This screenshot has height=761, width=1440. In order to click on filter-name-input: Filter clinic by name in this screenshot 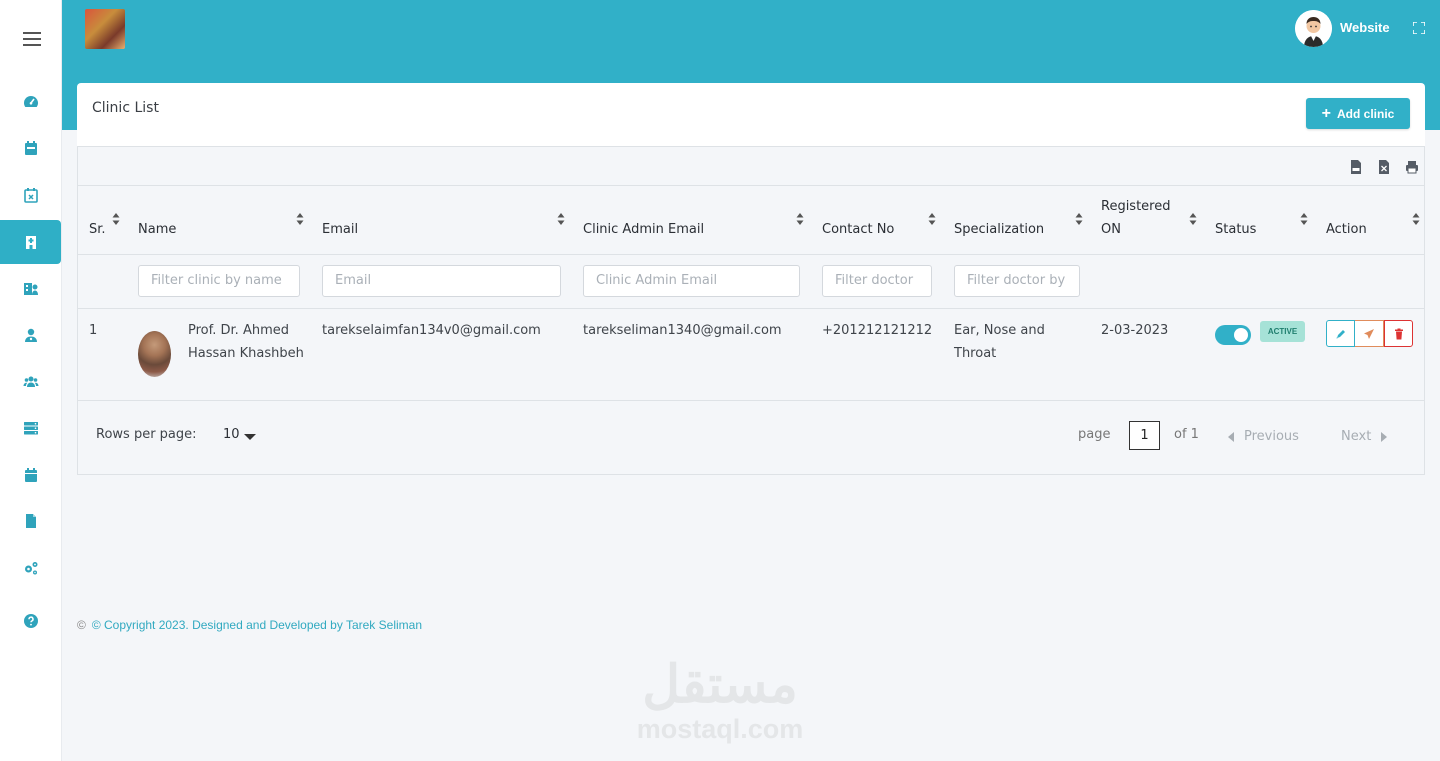, I will do `click(219, 281)`.